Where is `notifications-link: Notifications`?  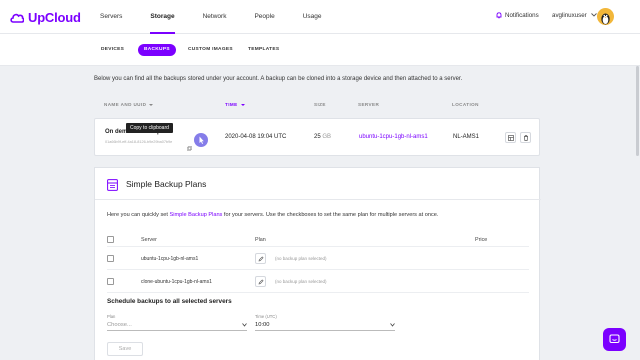 notifications-link: Notifications is located at coordinates (517, 15).